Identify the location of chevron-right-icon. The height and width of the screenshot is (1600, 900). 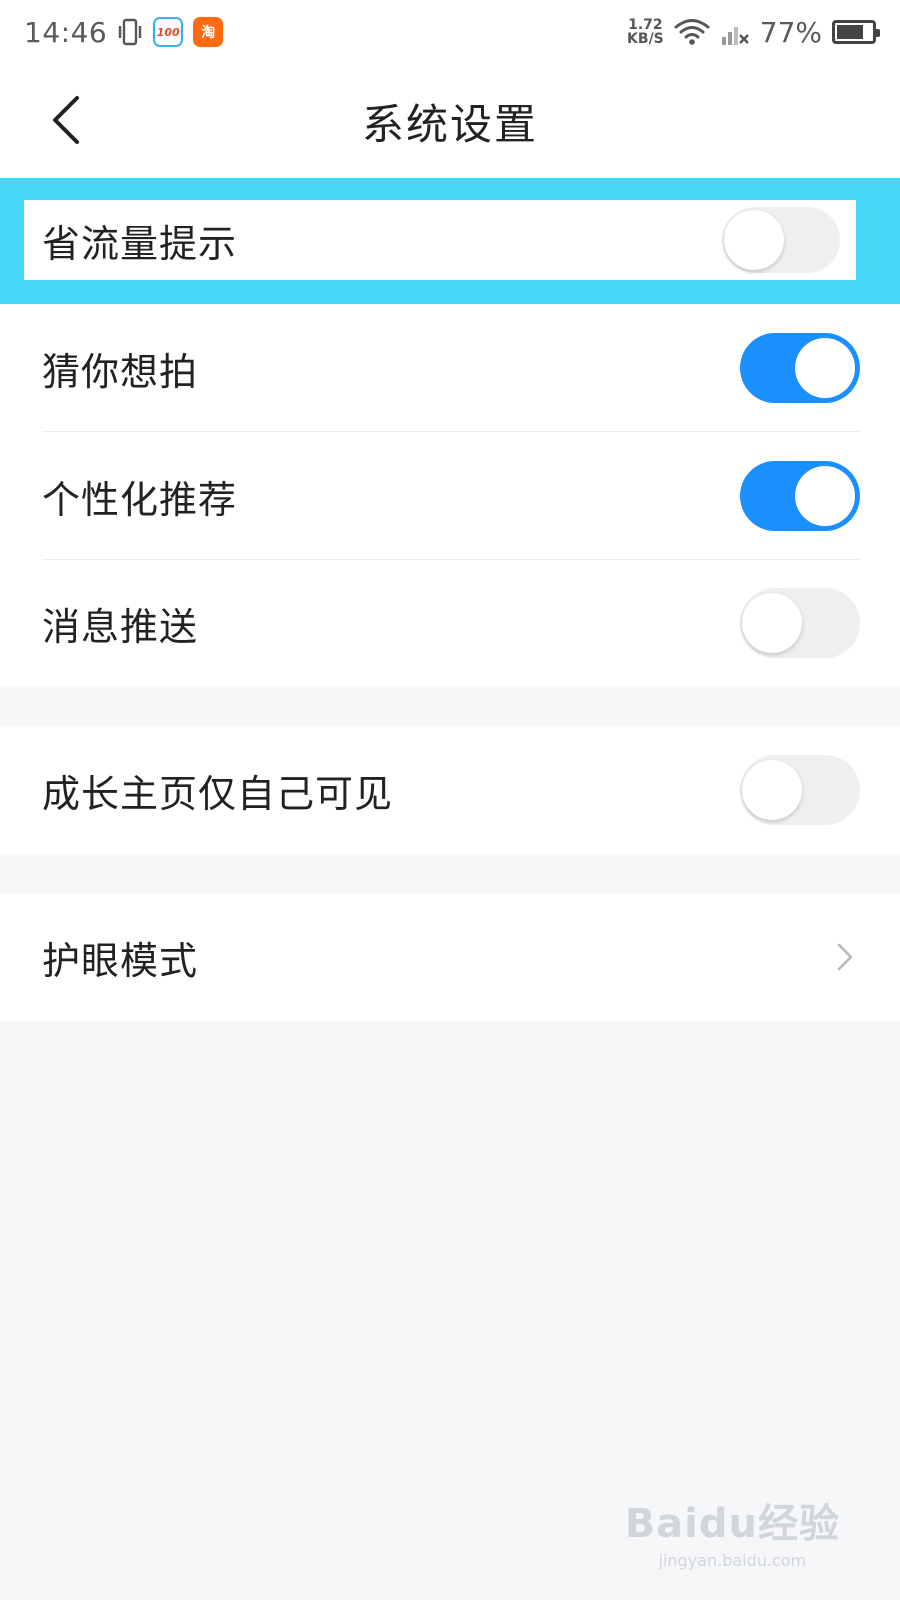
(845, 957).